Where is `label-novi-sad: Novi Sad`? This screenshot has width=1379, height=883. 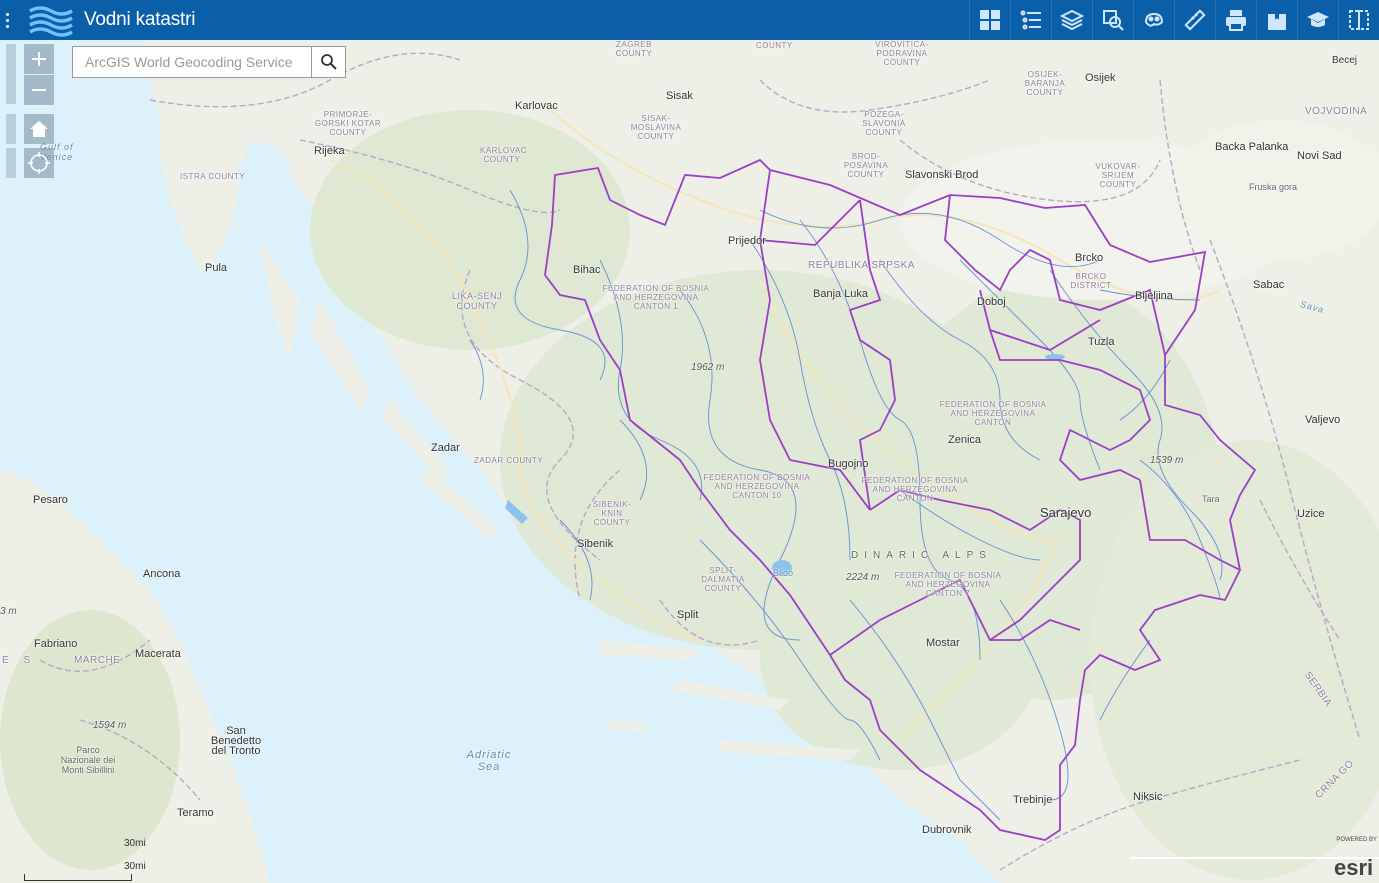
label-novi-sad: Novi Sad is located at coordinates (1319, 156).